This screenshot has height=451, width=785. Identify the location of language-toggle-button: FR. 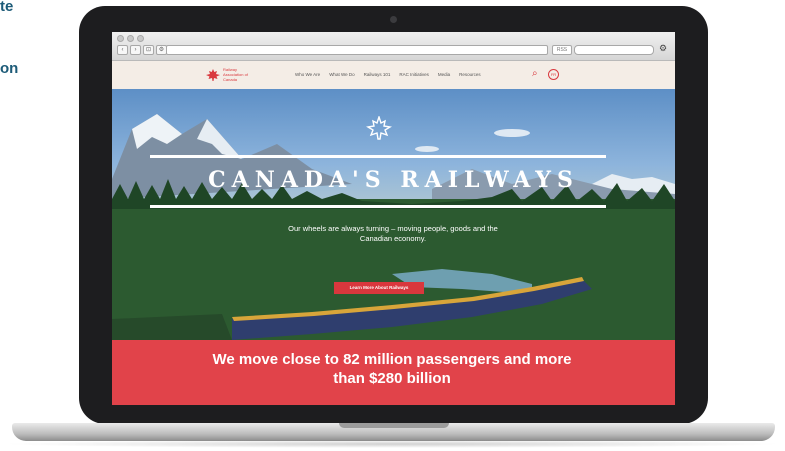
(553, 74).